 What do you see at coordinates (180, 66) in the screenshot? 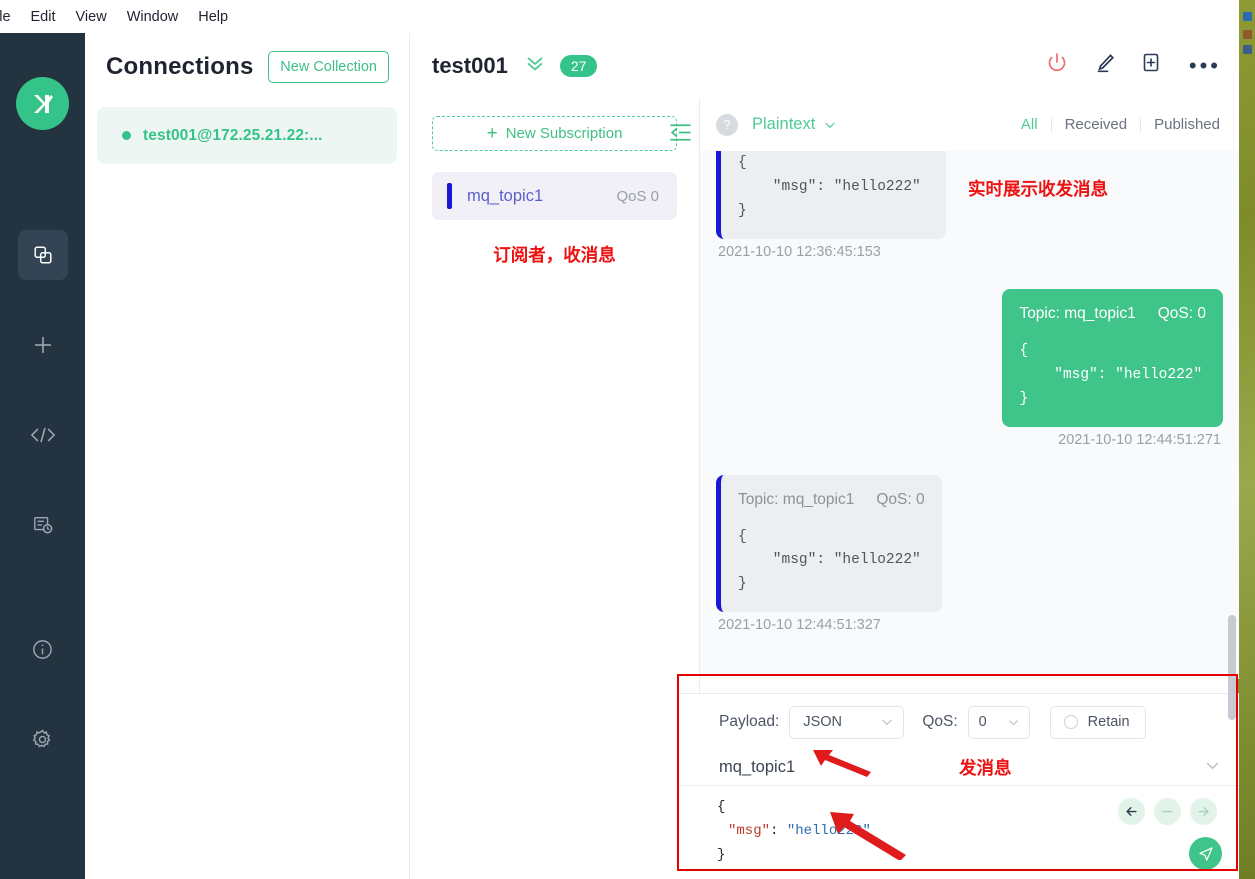
I see `page-title: Connections` at bounding box center [180, 66].